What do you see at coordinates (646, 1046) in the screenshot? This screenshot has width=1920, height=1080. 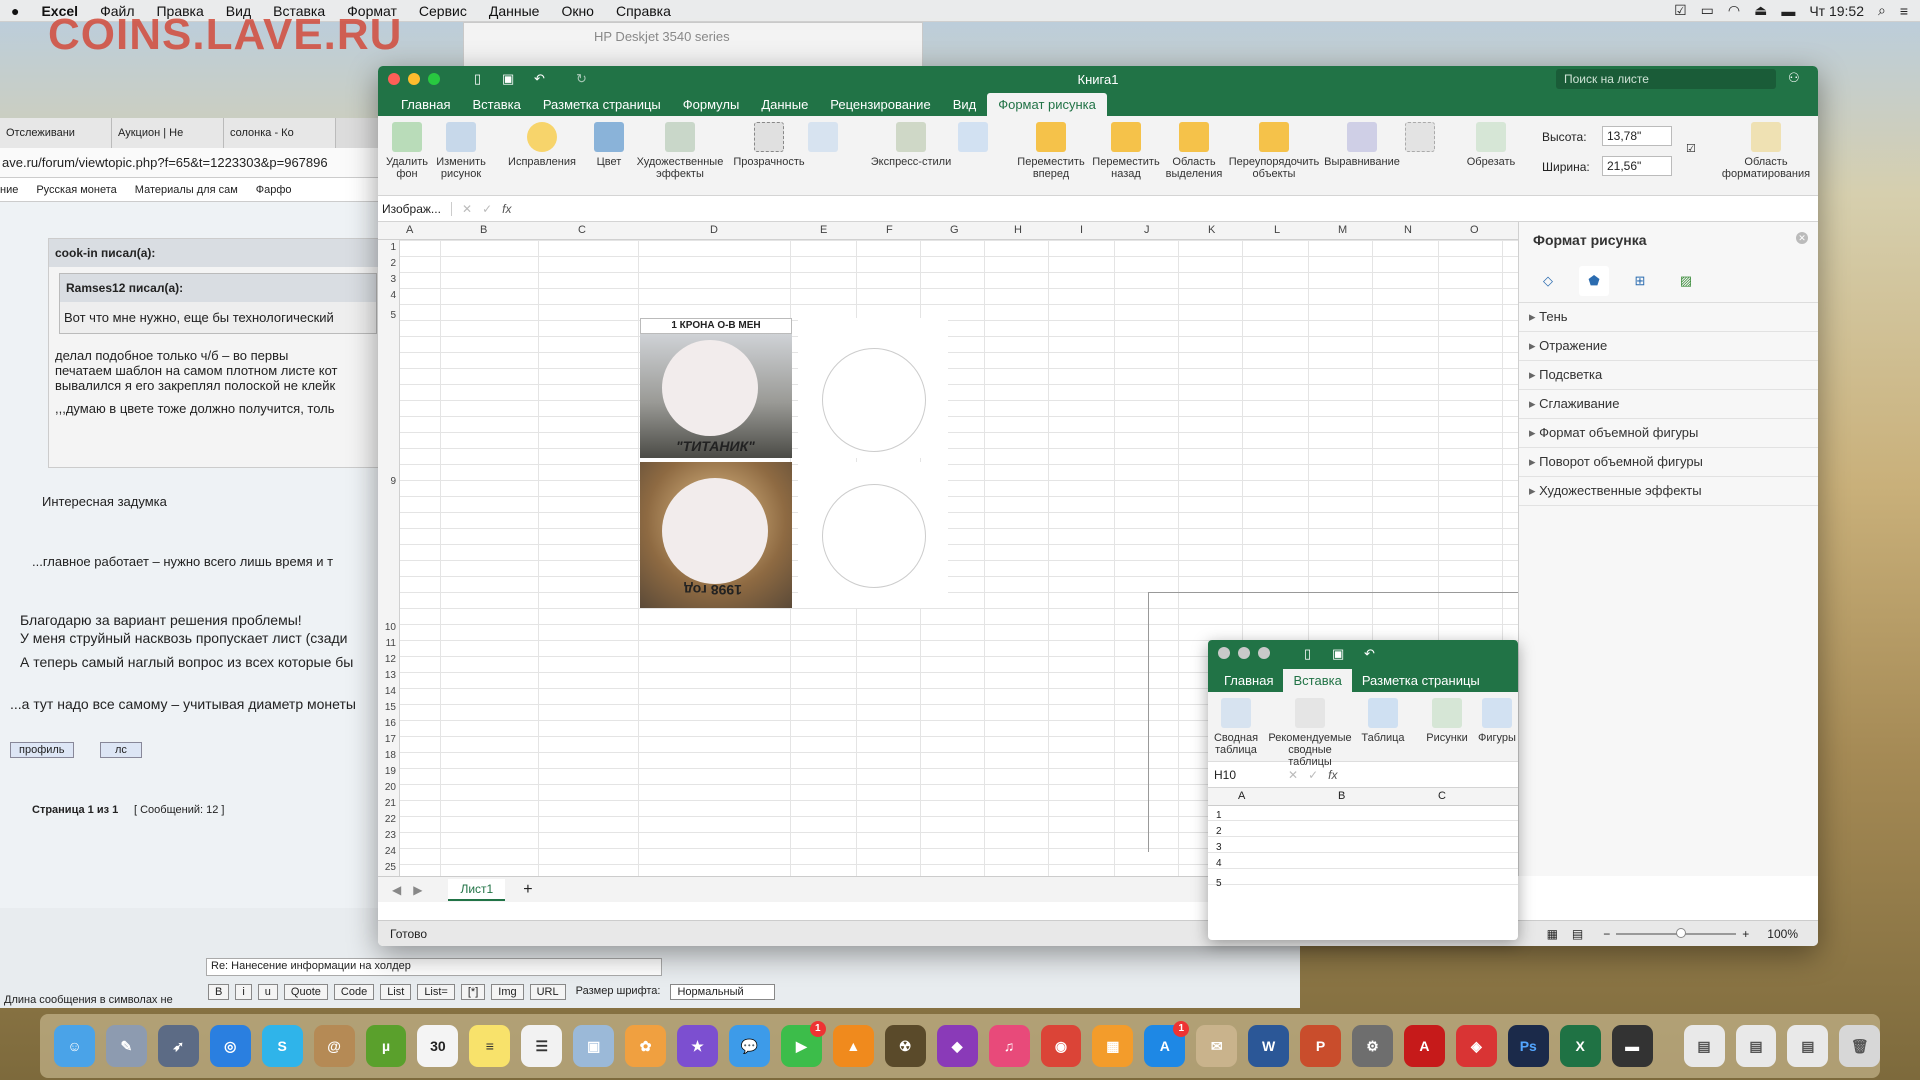 I see `photos-icon: ✿` at bounding box center [646, 1046].